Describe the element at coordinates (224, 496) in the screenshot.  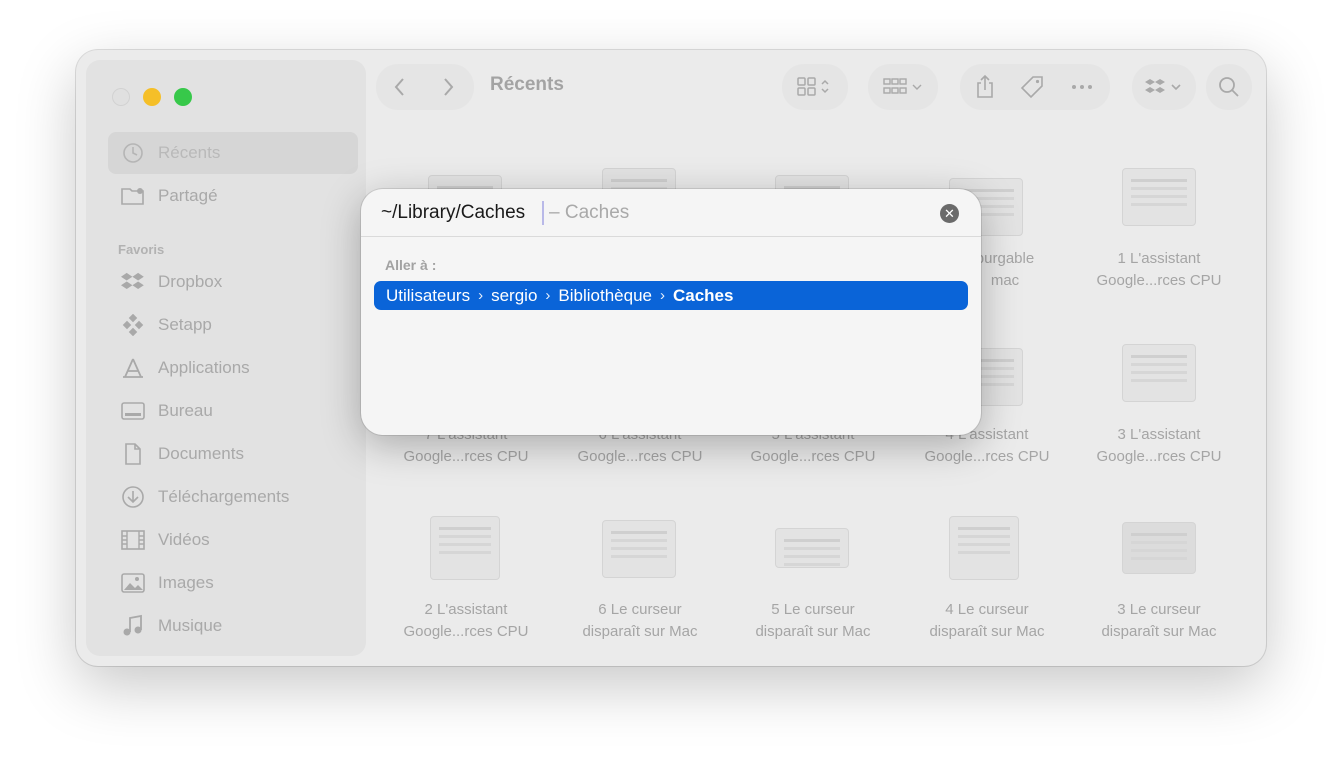
I see `sidebar-item-label: Téléchargements` at that location.